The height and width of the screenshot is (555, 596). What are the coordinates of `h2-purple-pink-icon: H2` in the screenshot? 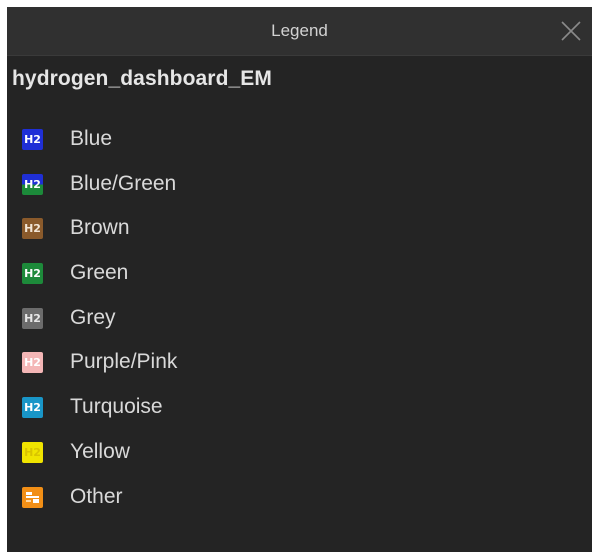 It's located at (32, 363).